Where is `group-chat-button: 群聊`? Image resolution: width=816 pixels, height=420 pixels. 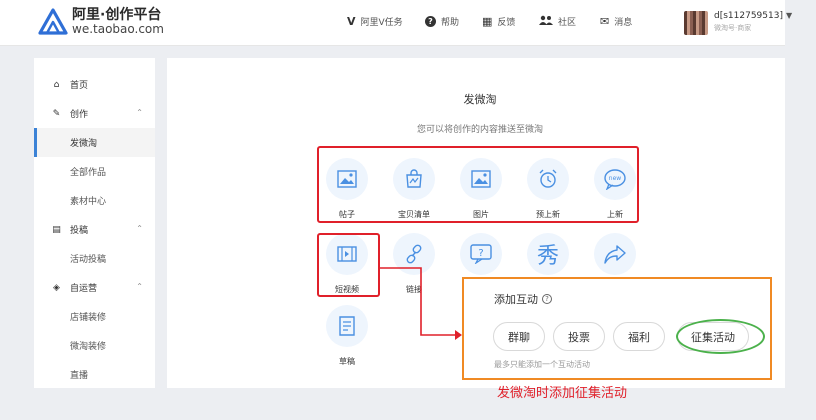 group-chat-button: 群聊 is located at coordinates (519, 336).